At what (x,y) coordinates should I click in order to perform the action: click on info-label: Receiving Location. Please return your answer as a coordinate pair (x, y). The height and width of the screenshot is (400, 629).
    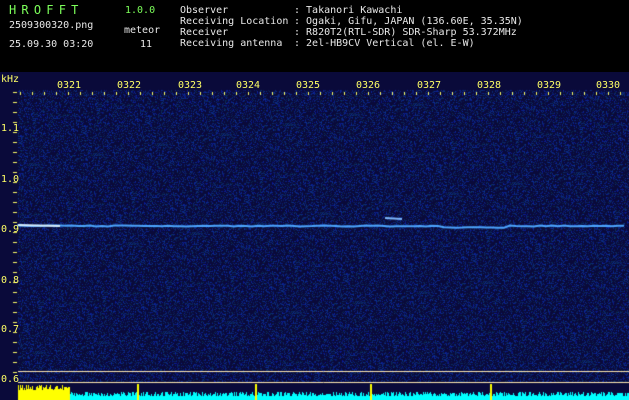
    Looking at the image, I should click on (234, 21).